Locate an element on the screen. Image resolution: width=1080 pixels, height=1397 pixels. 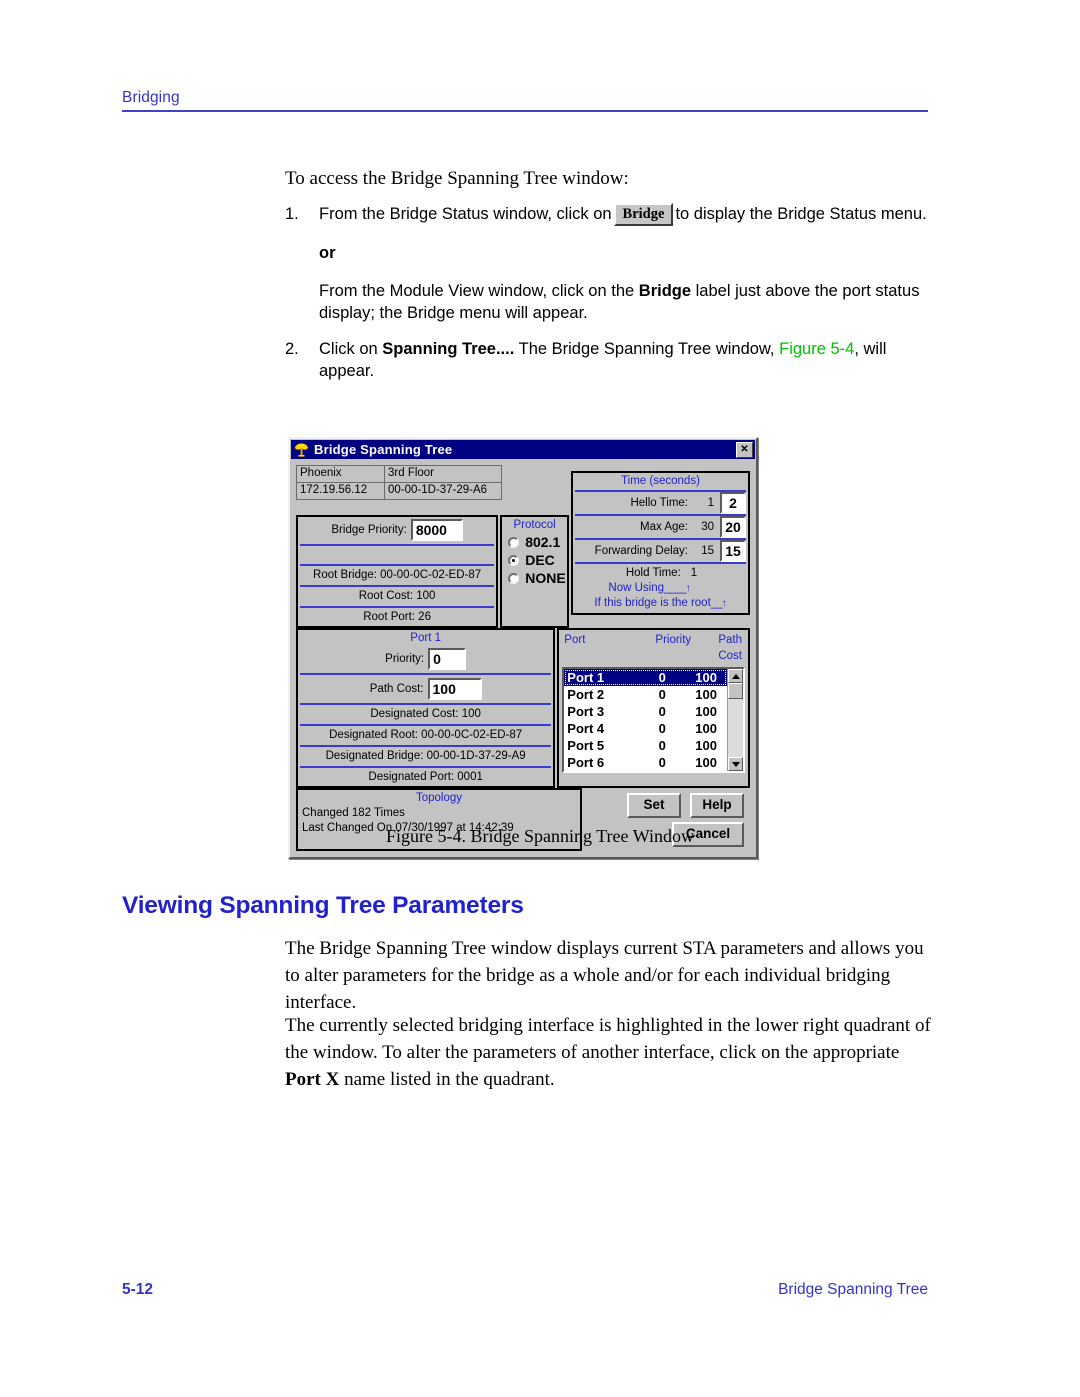
protocol-label-none: NONE is located at coordinates (545, 578).